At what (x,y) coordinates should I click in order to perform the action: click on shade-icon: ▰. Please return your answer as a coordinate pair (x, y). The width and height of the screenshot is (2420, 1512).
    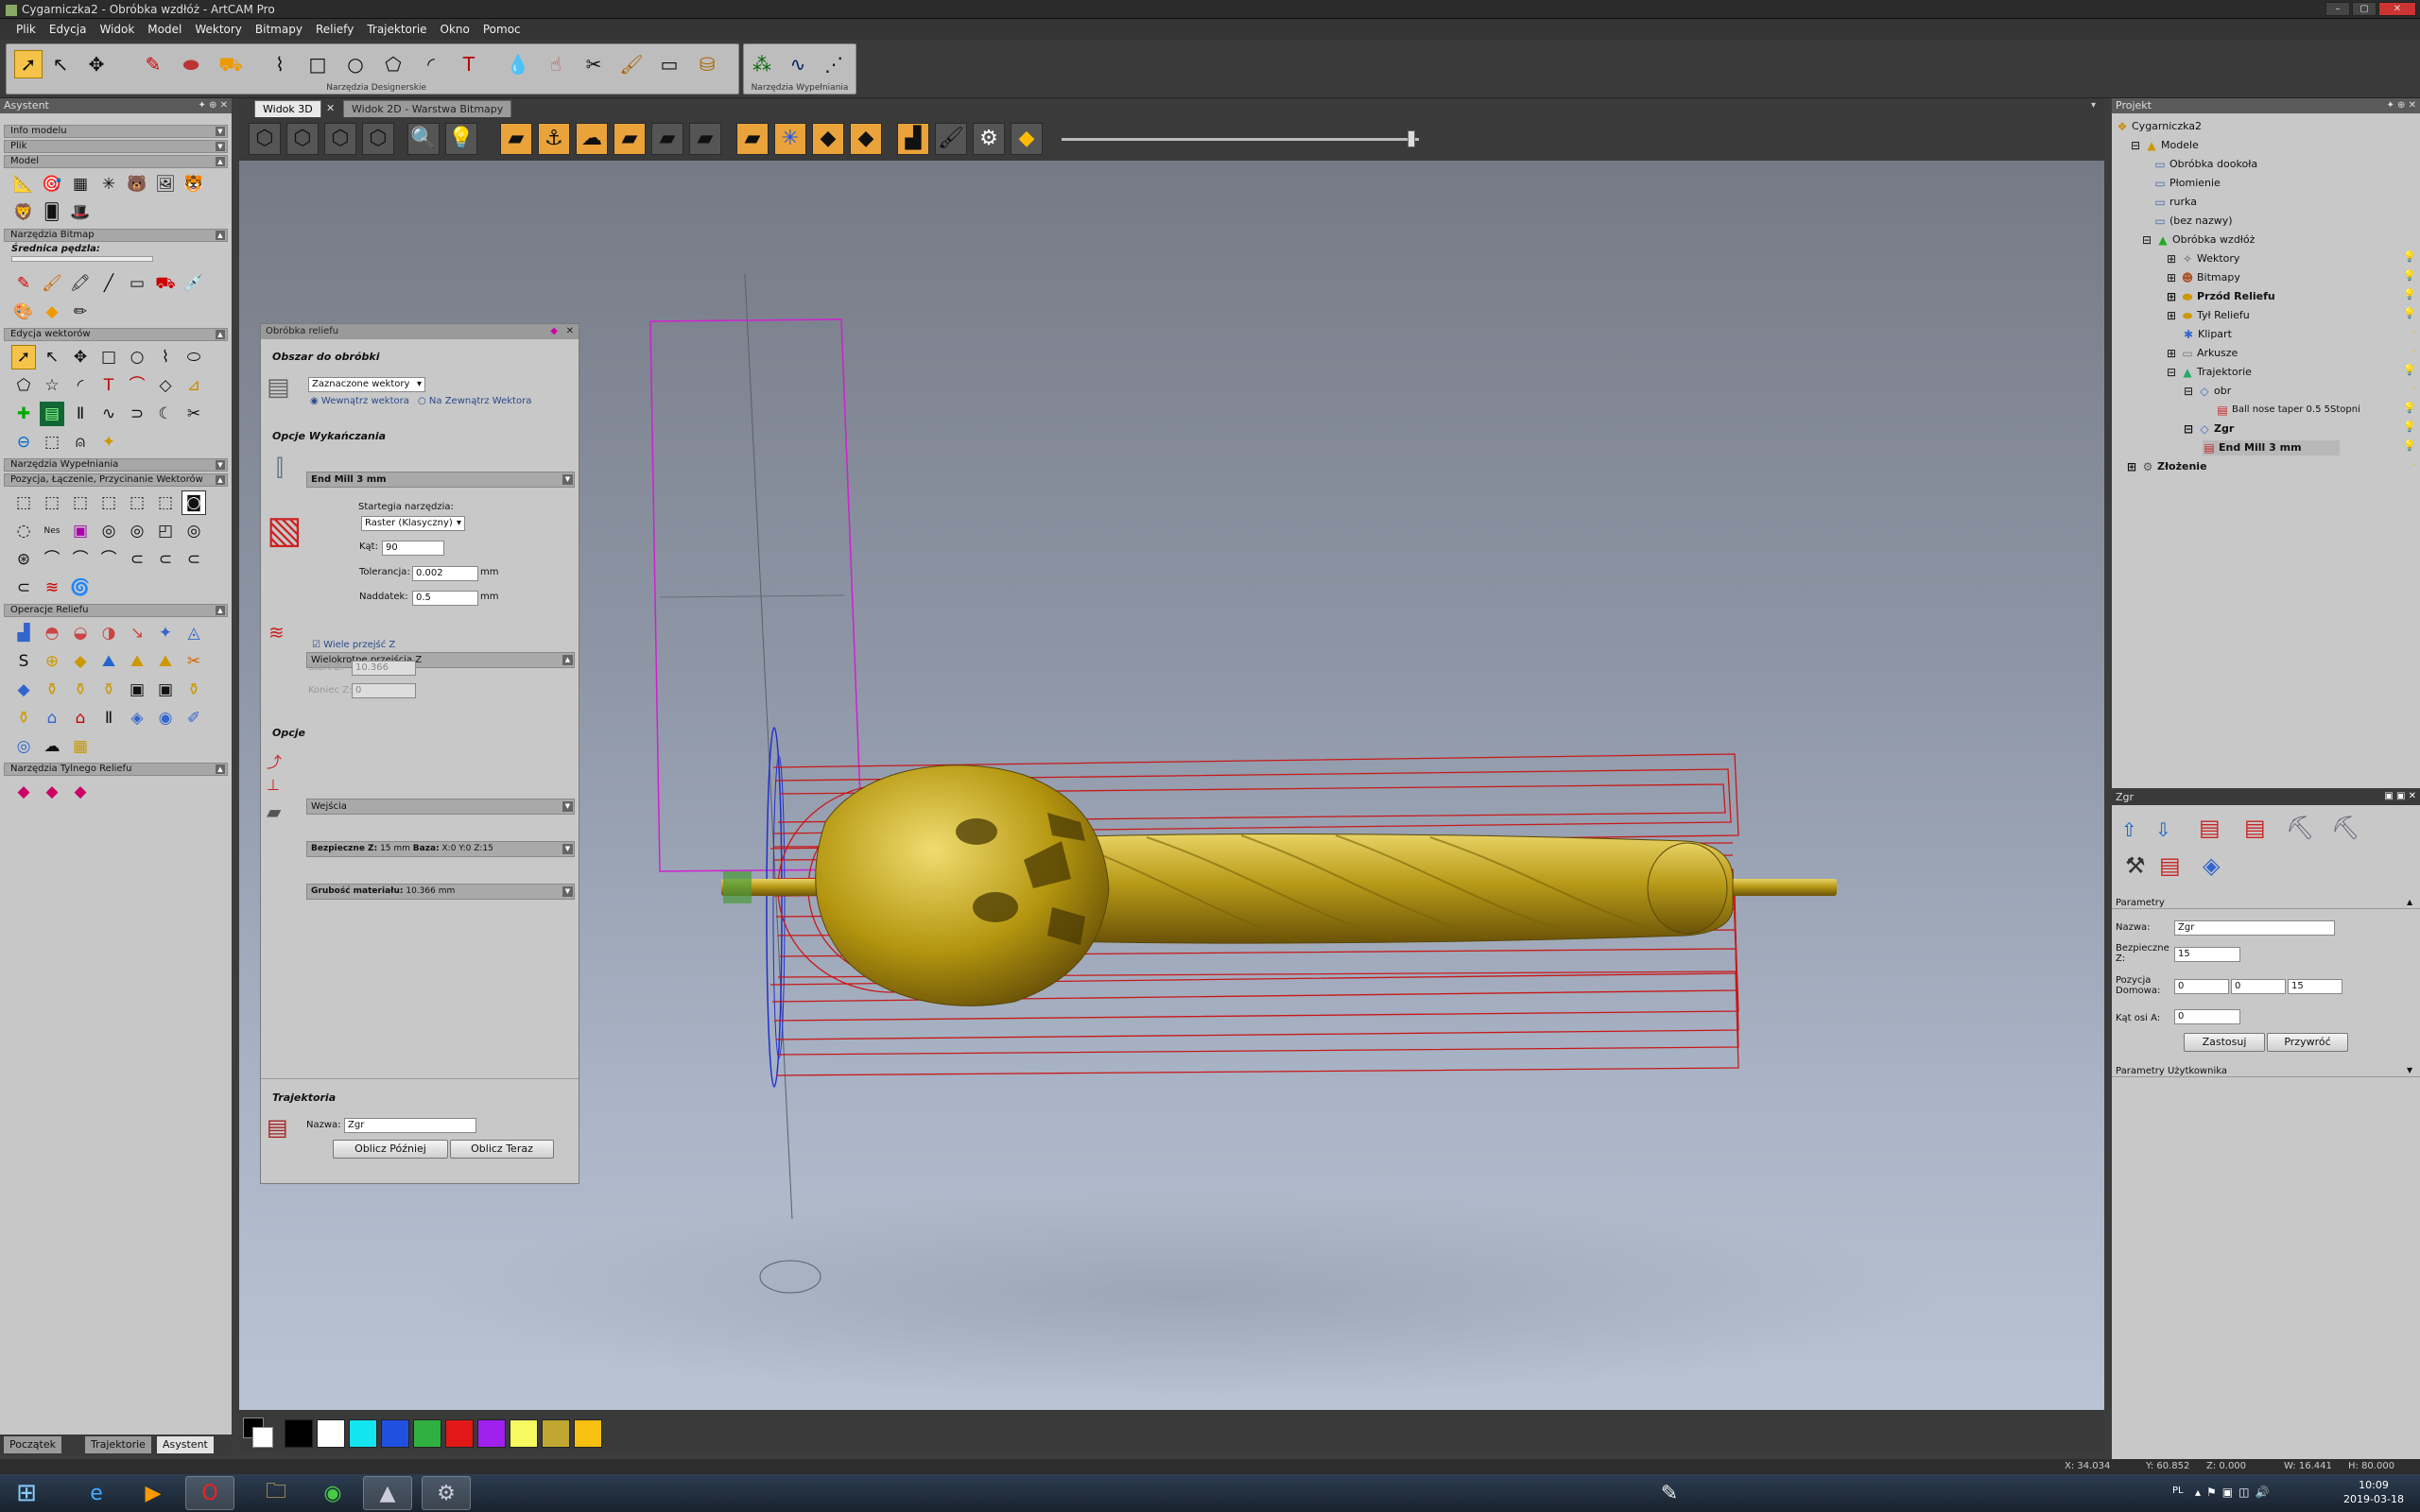
    Looking at the image, I should click on (667, 139).